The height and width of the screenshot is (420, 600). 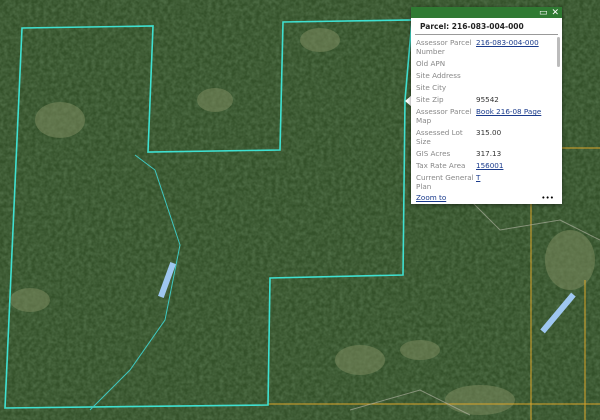 I want to click on maximize-icon: ▭, so click(x=543, y=13).